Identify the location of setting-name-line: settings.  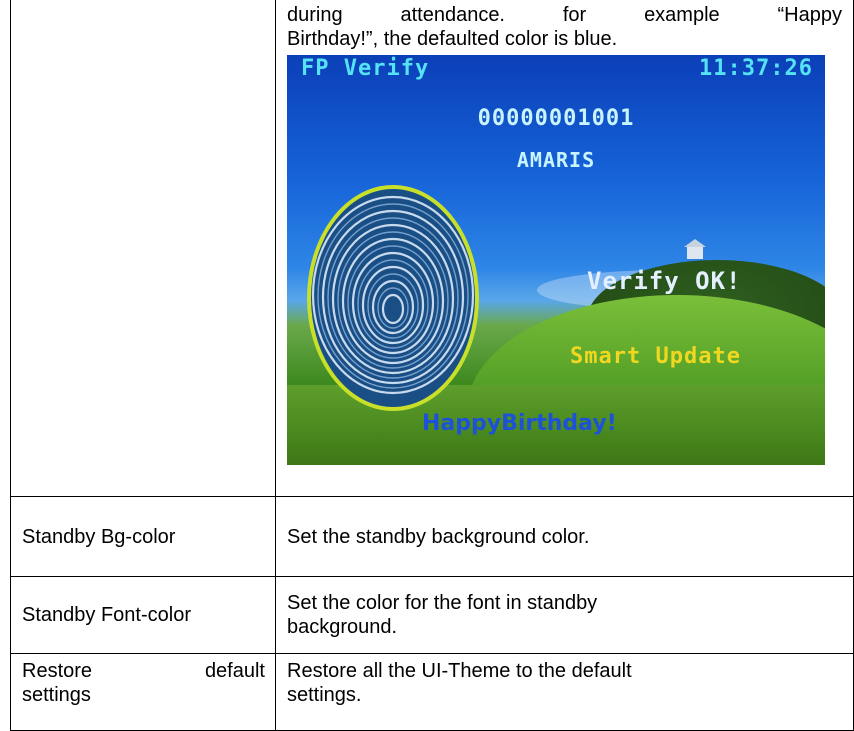
(56, 695).